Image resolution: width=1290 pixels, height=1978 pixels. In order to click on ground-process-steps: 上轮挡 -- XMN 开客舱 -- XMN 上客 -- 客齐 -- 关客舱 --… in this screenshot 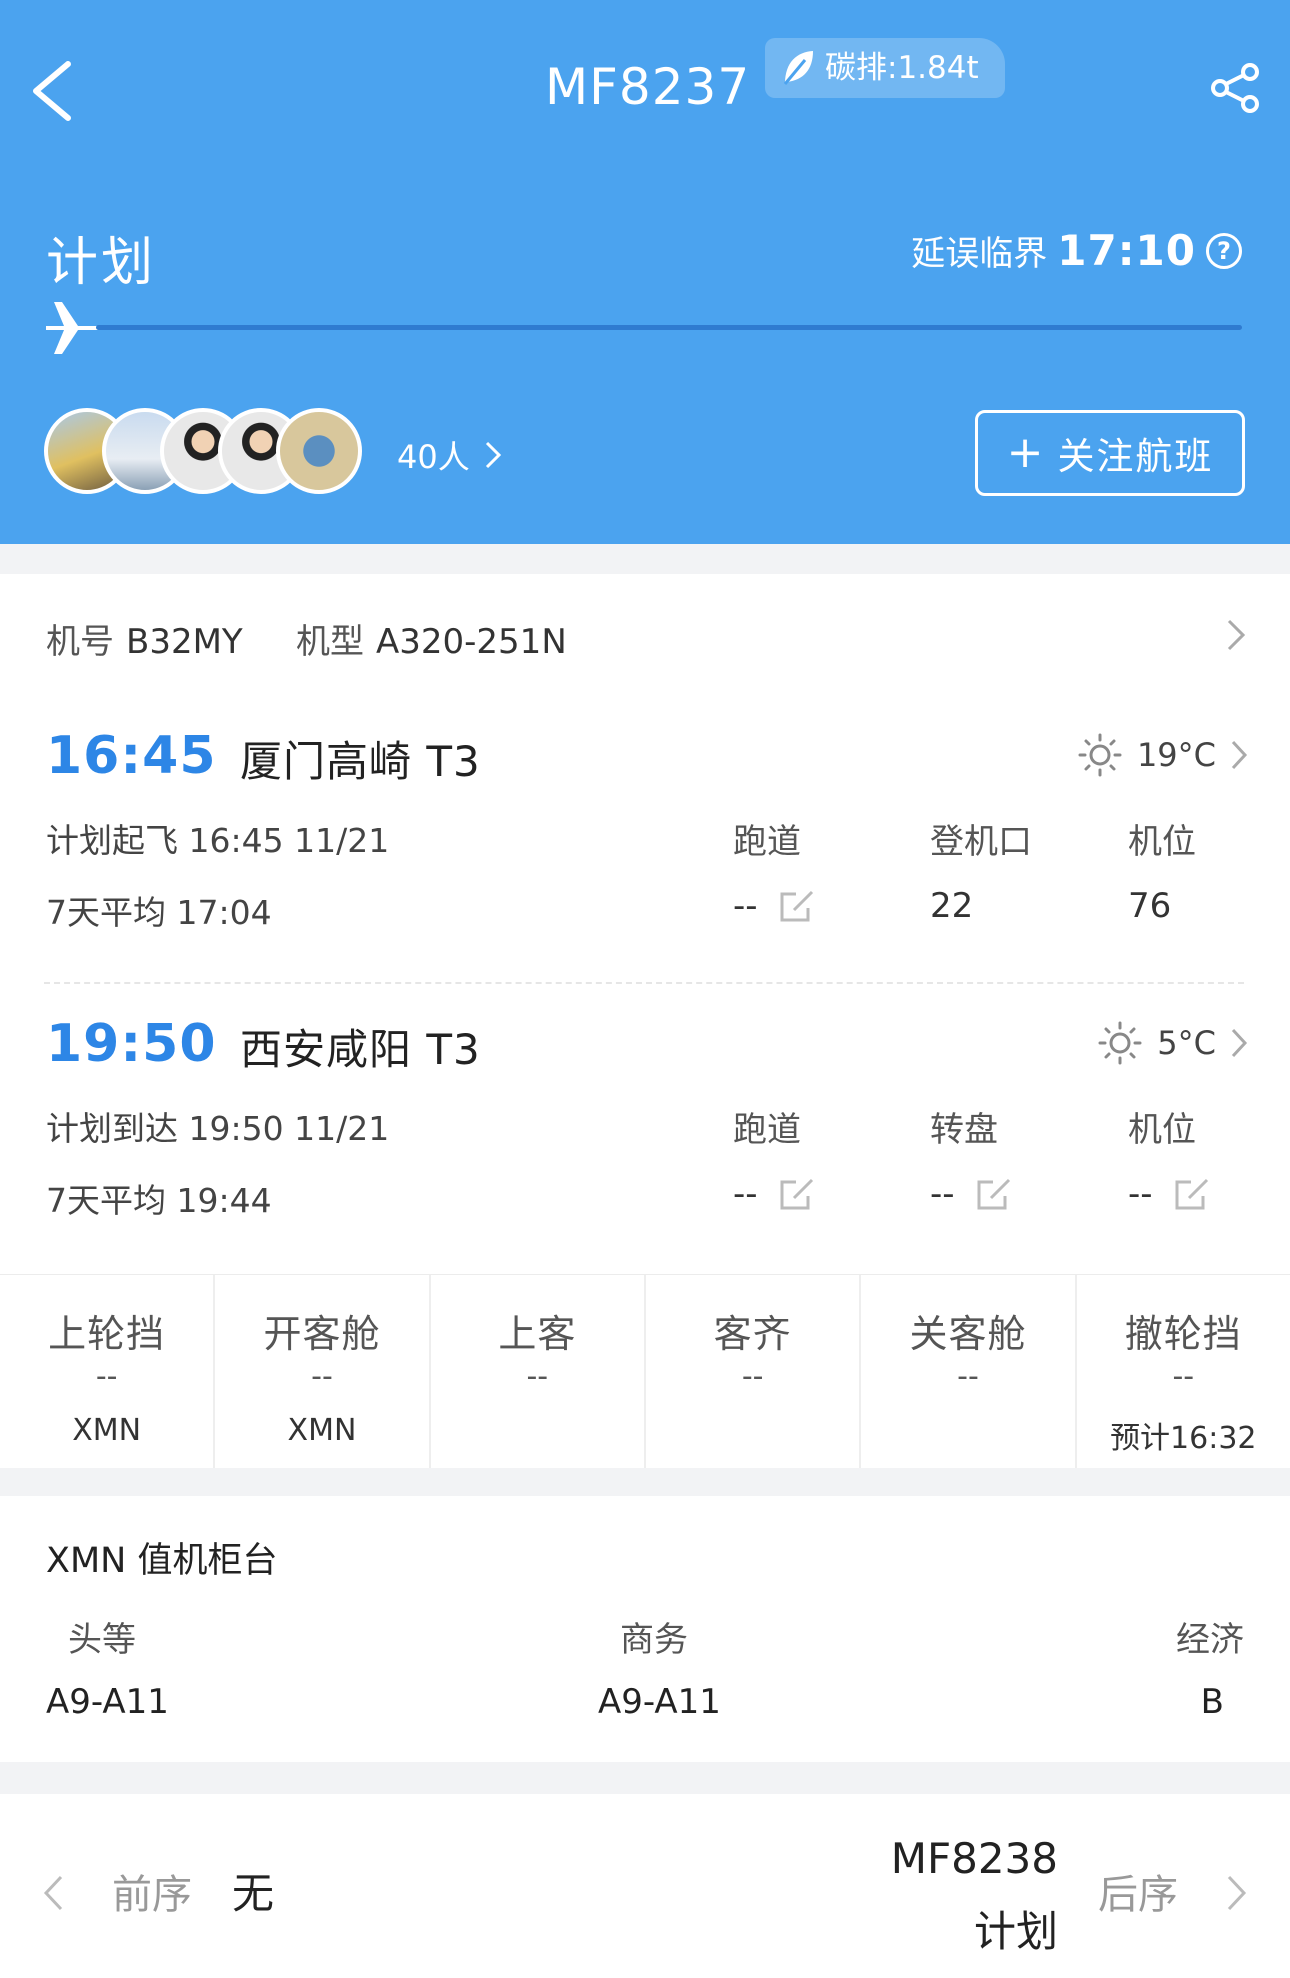, I will do `click(645, 1371)`.